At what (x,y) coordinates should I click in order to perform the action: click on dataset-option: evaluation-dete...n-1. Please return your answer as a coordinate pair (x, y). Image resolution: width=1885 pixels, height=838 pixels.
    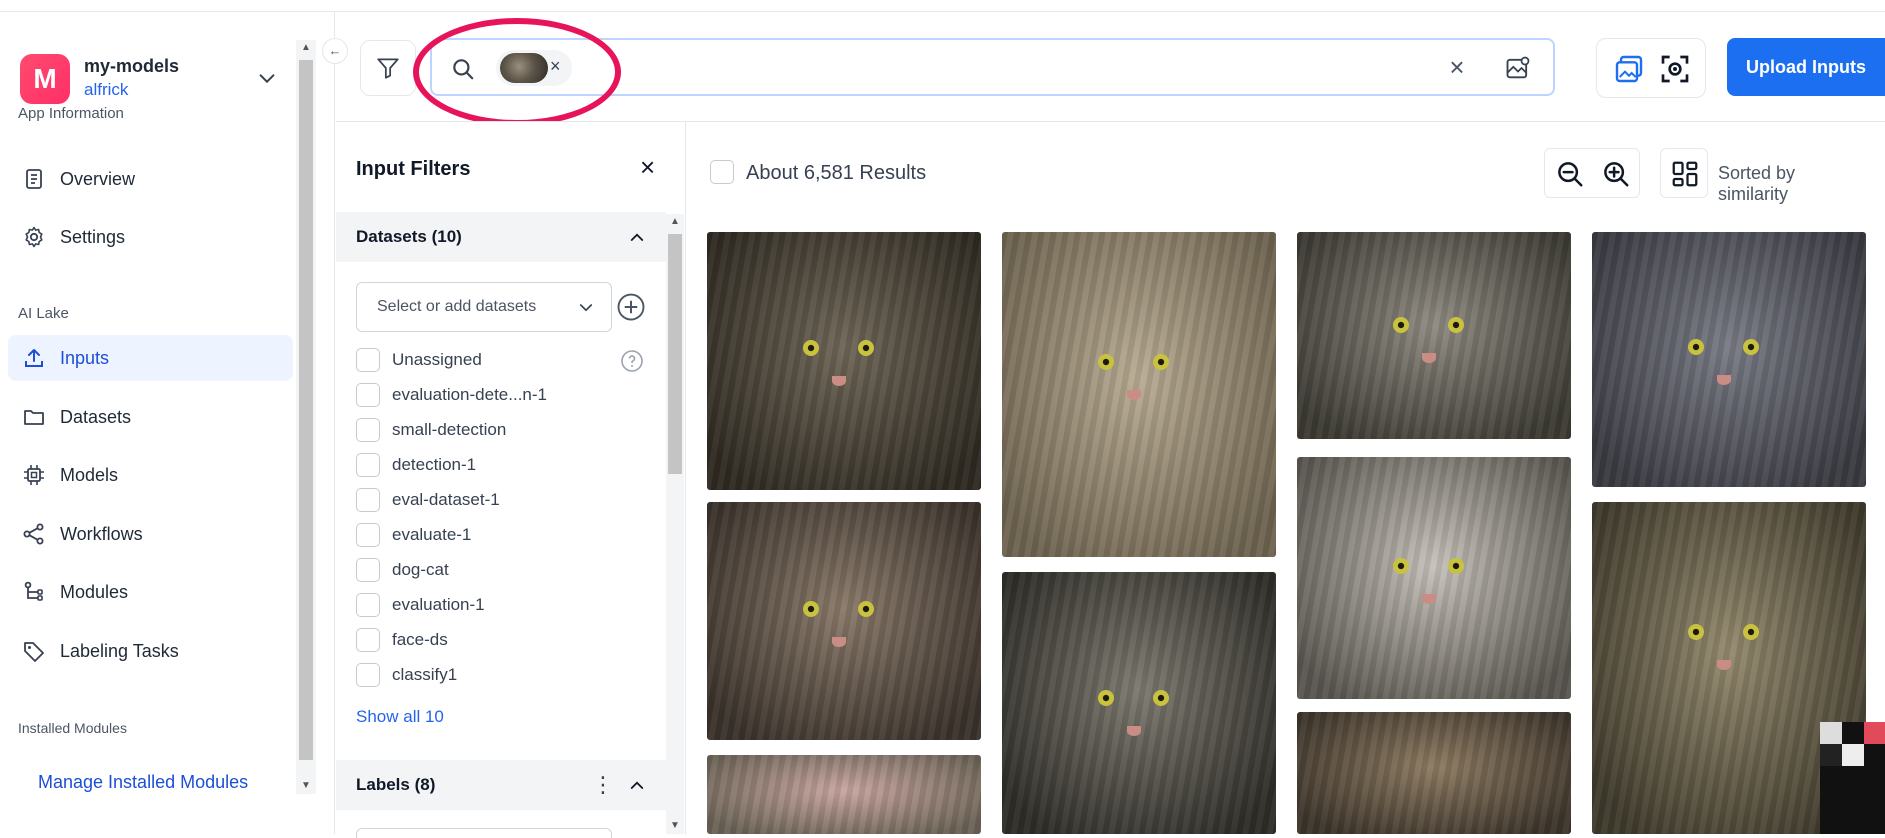
    Looking at the image, I should click on (451, 395).